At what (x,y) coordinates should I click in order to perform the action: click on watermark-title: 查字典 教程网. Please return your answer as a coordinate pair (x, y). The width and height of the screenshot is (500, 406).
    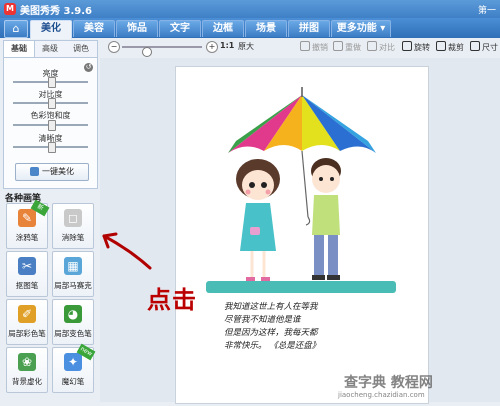
    Looking at the image, I should click on (388, 383).